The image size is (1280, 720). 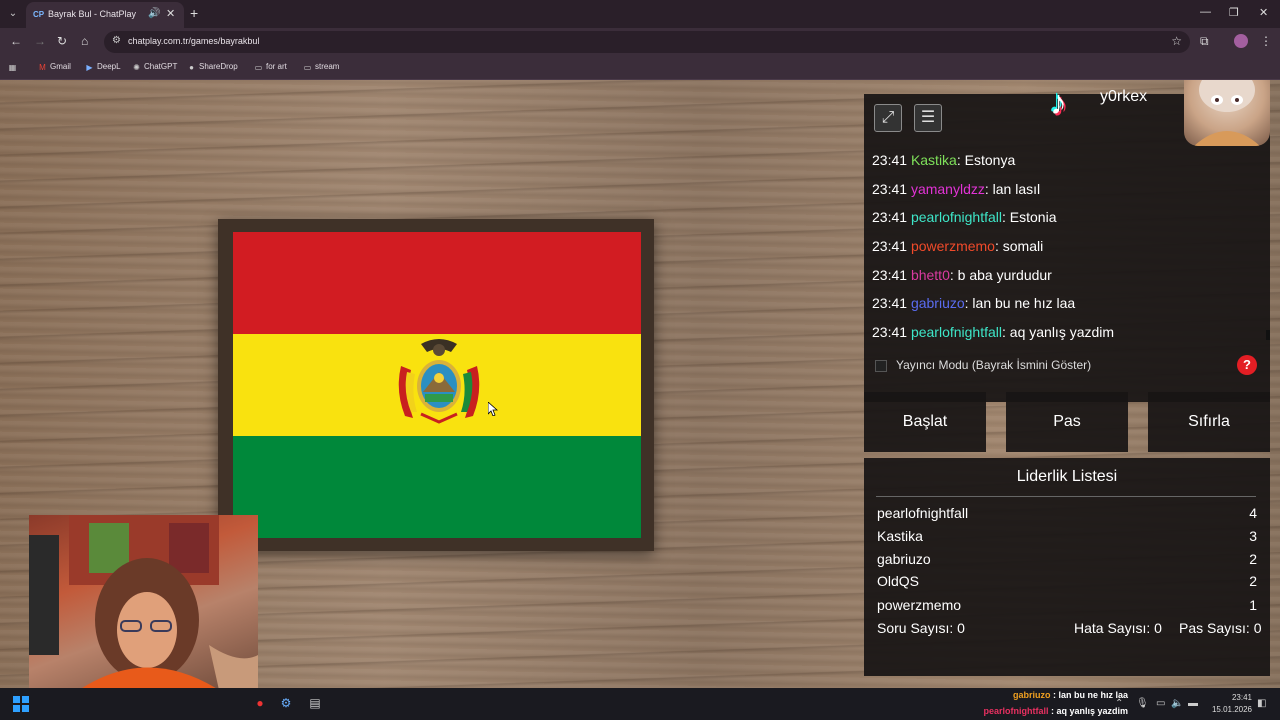 What do you see at coordinates (1016, 711) in the screenshot?
I see `overlay-chat-username: pearlofnightfall` at bounding box center [1016, 711].